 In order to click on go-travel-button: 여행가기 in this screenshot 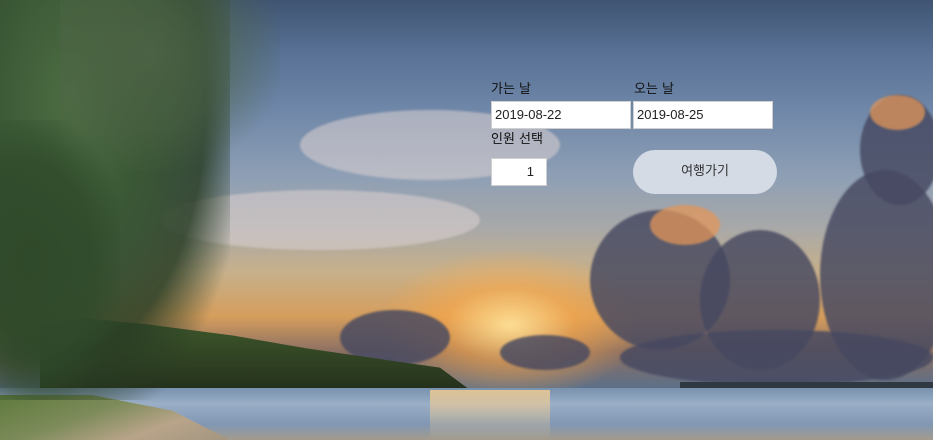, I will do `click(705, 172)`.